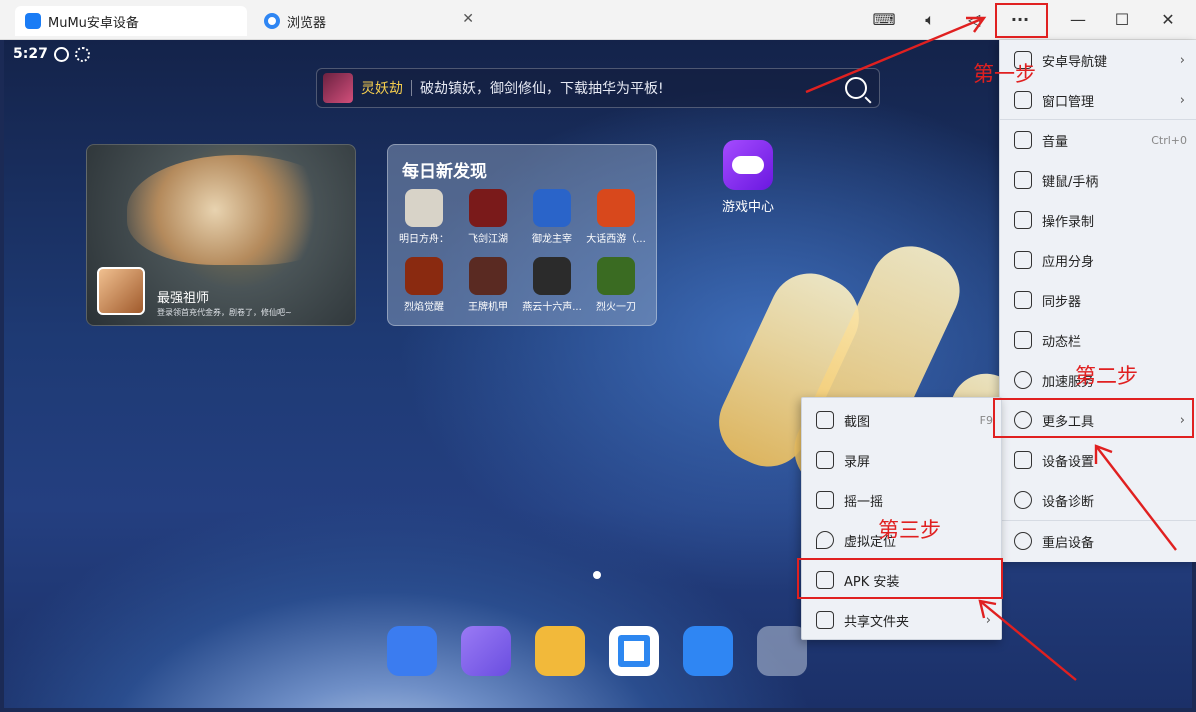 The height and width of the screenshot is (712, 1196). Describe the element at coordinates (1136, 498) in the screenshot. I see `arrow-step2` at that location.